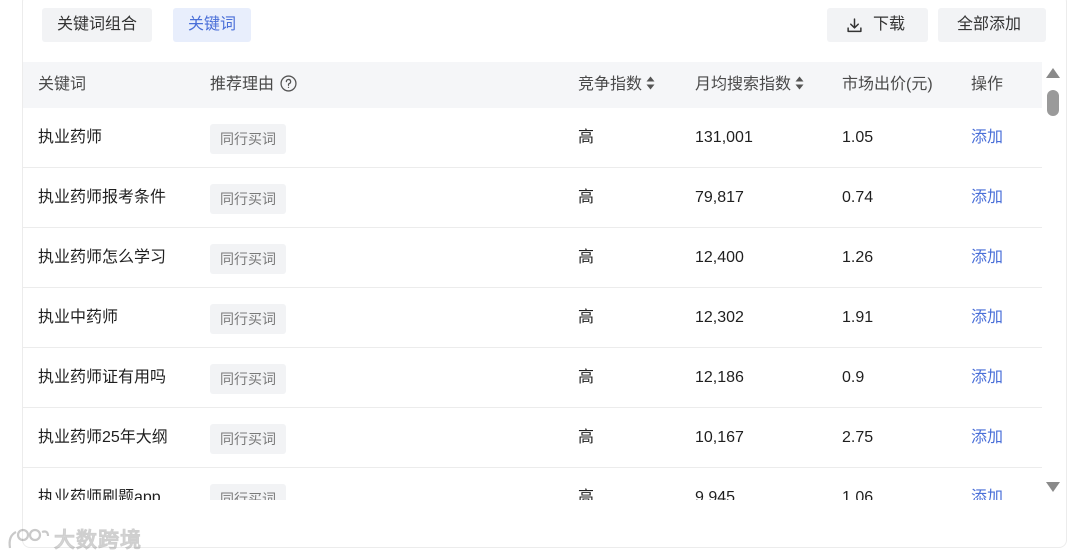  I want to click on watermark-text: 大数跨境, so click(98, 541).